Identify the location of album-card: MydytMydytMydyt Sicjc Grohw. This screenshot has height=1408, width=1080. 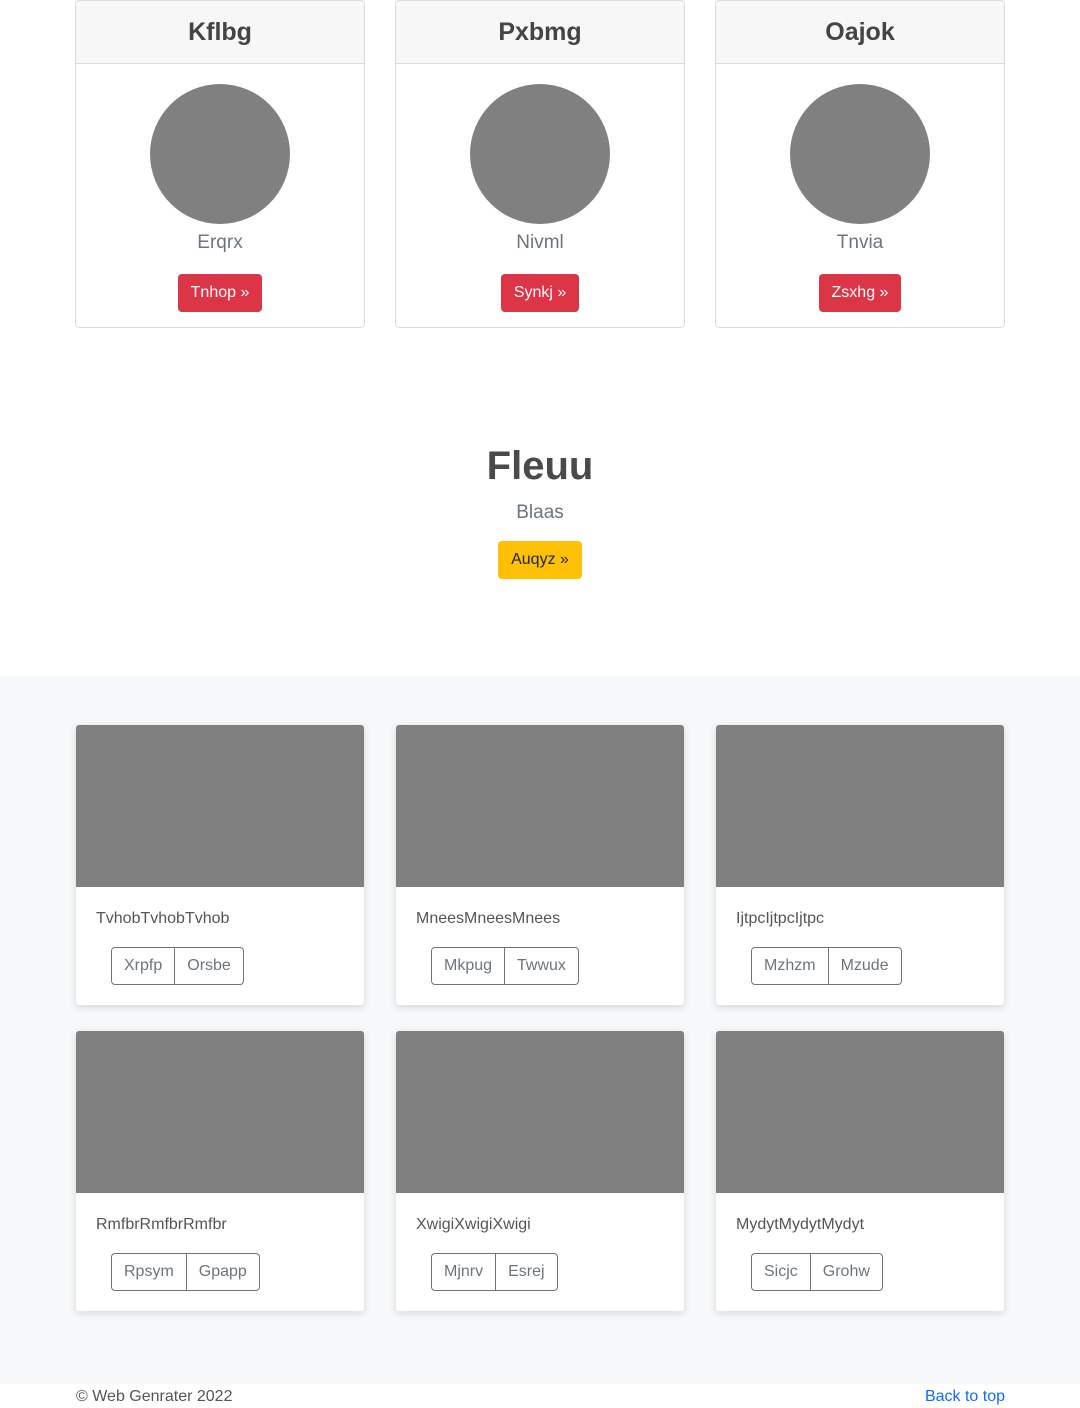
(860, 1171).